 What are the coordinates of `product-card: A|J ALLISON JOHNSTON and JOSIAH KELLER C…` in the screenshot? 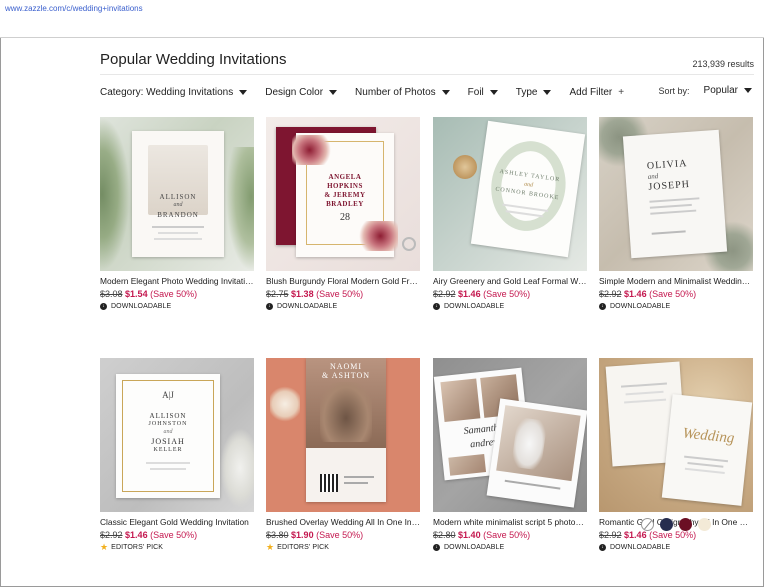 It's located at (177, 455).